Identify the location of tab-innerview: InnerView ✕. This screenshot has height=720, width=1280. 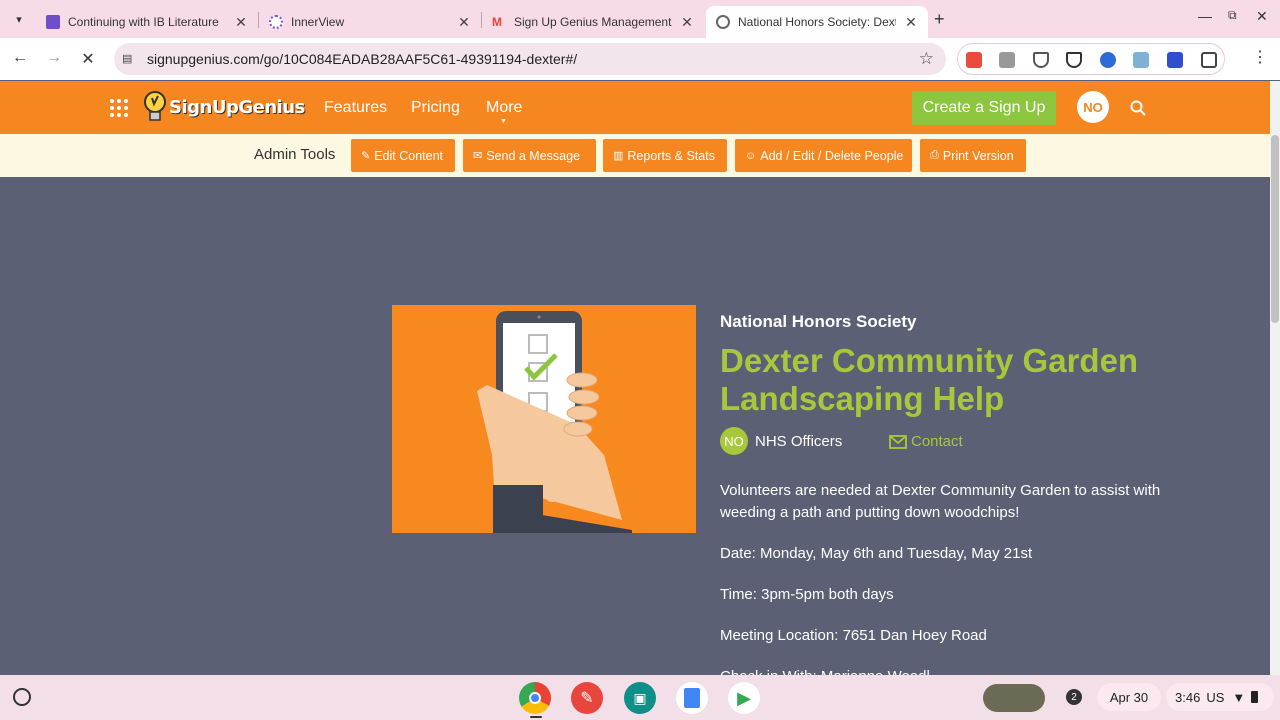
(370, 22).